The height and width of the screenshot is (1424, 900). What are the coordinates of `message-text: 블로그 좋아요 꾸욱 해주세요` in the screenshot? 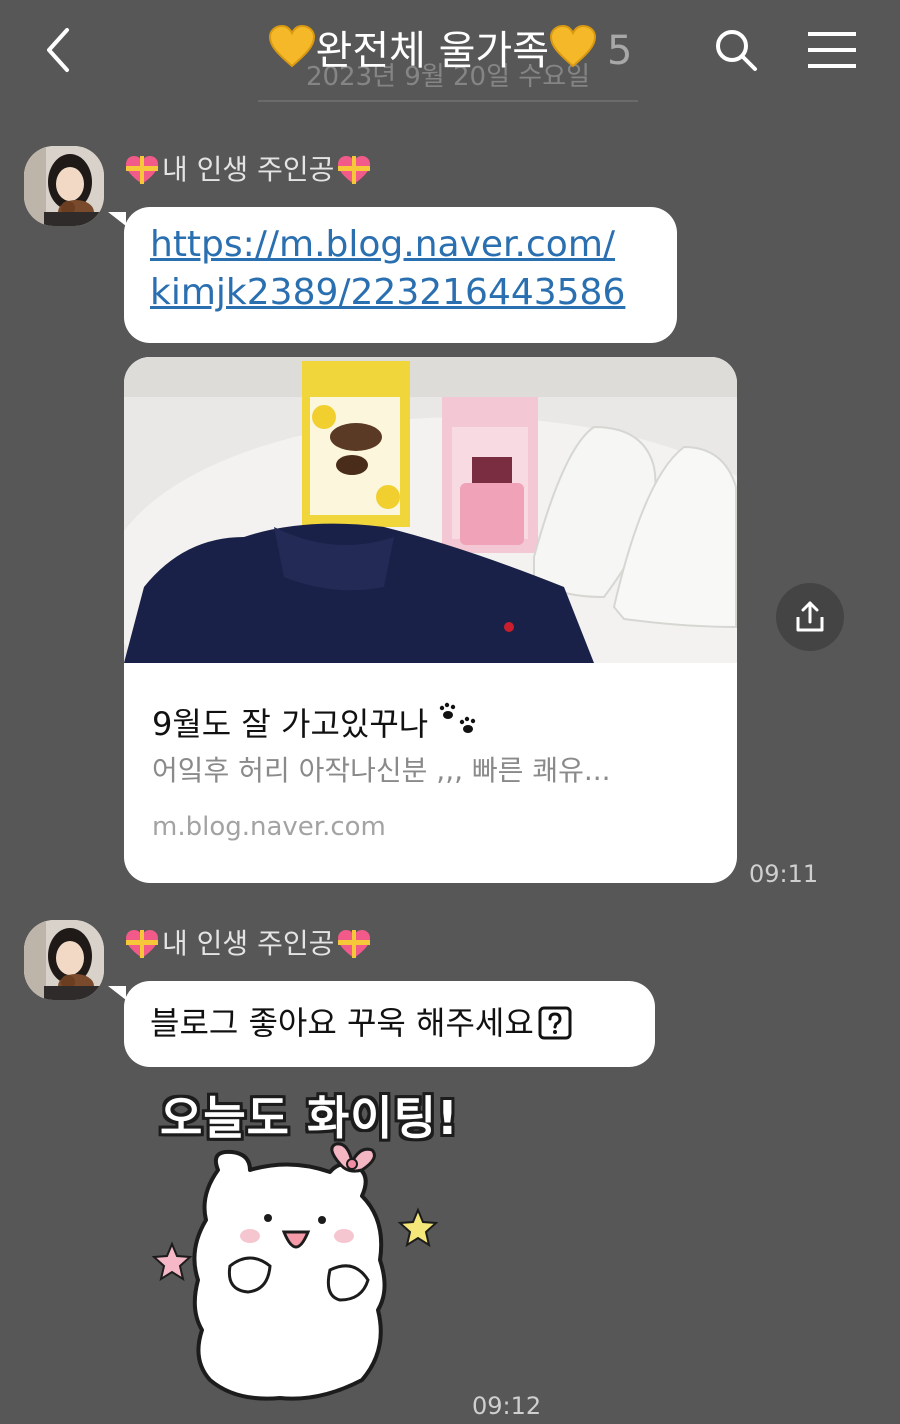 It's located at (389, 1023).